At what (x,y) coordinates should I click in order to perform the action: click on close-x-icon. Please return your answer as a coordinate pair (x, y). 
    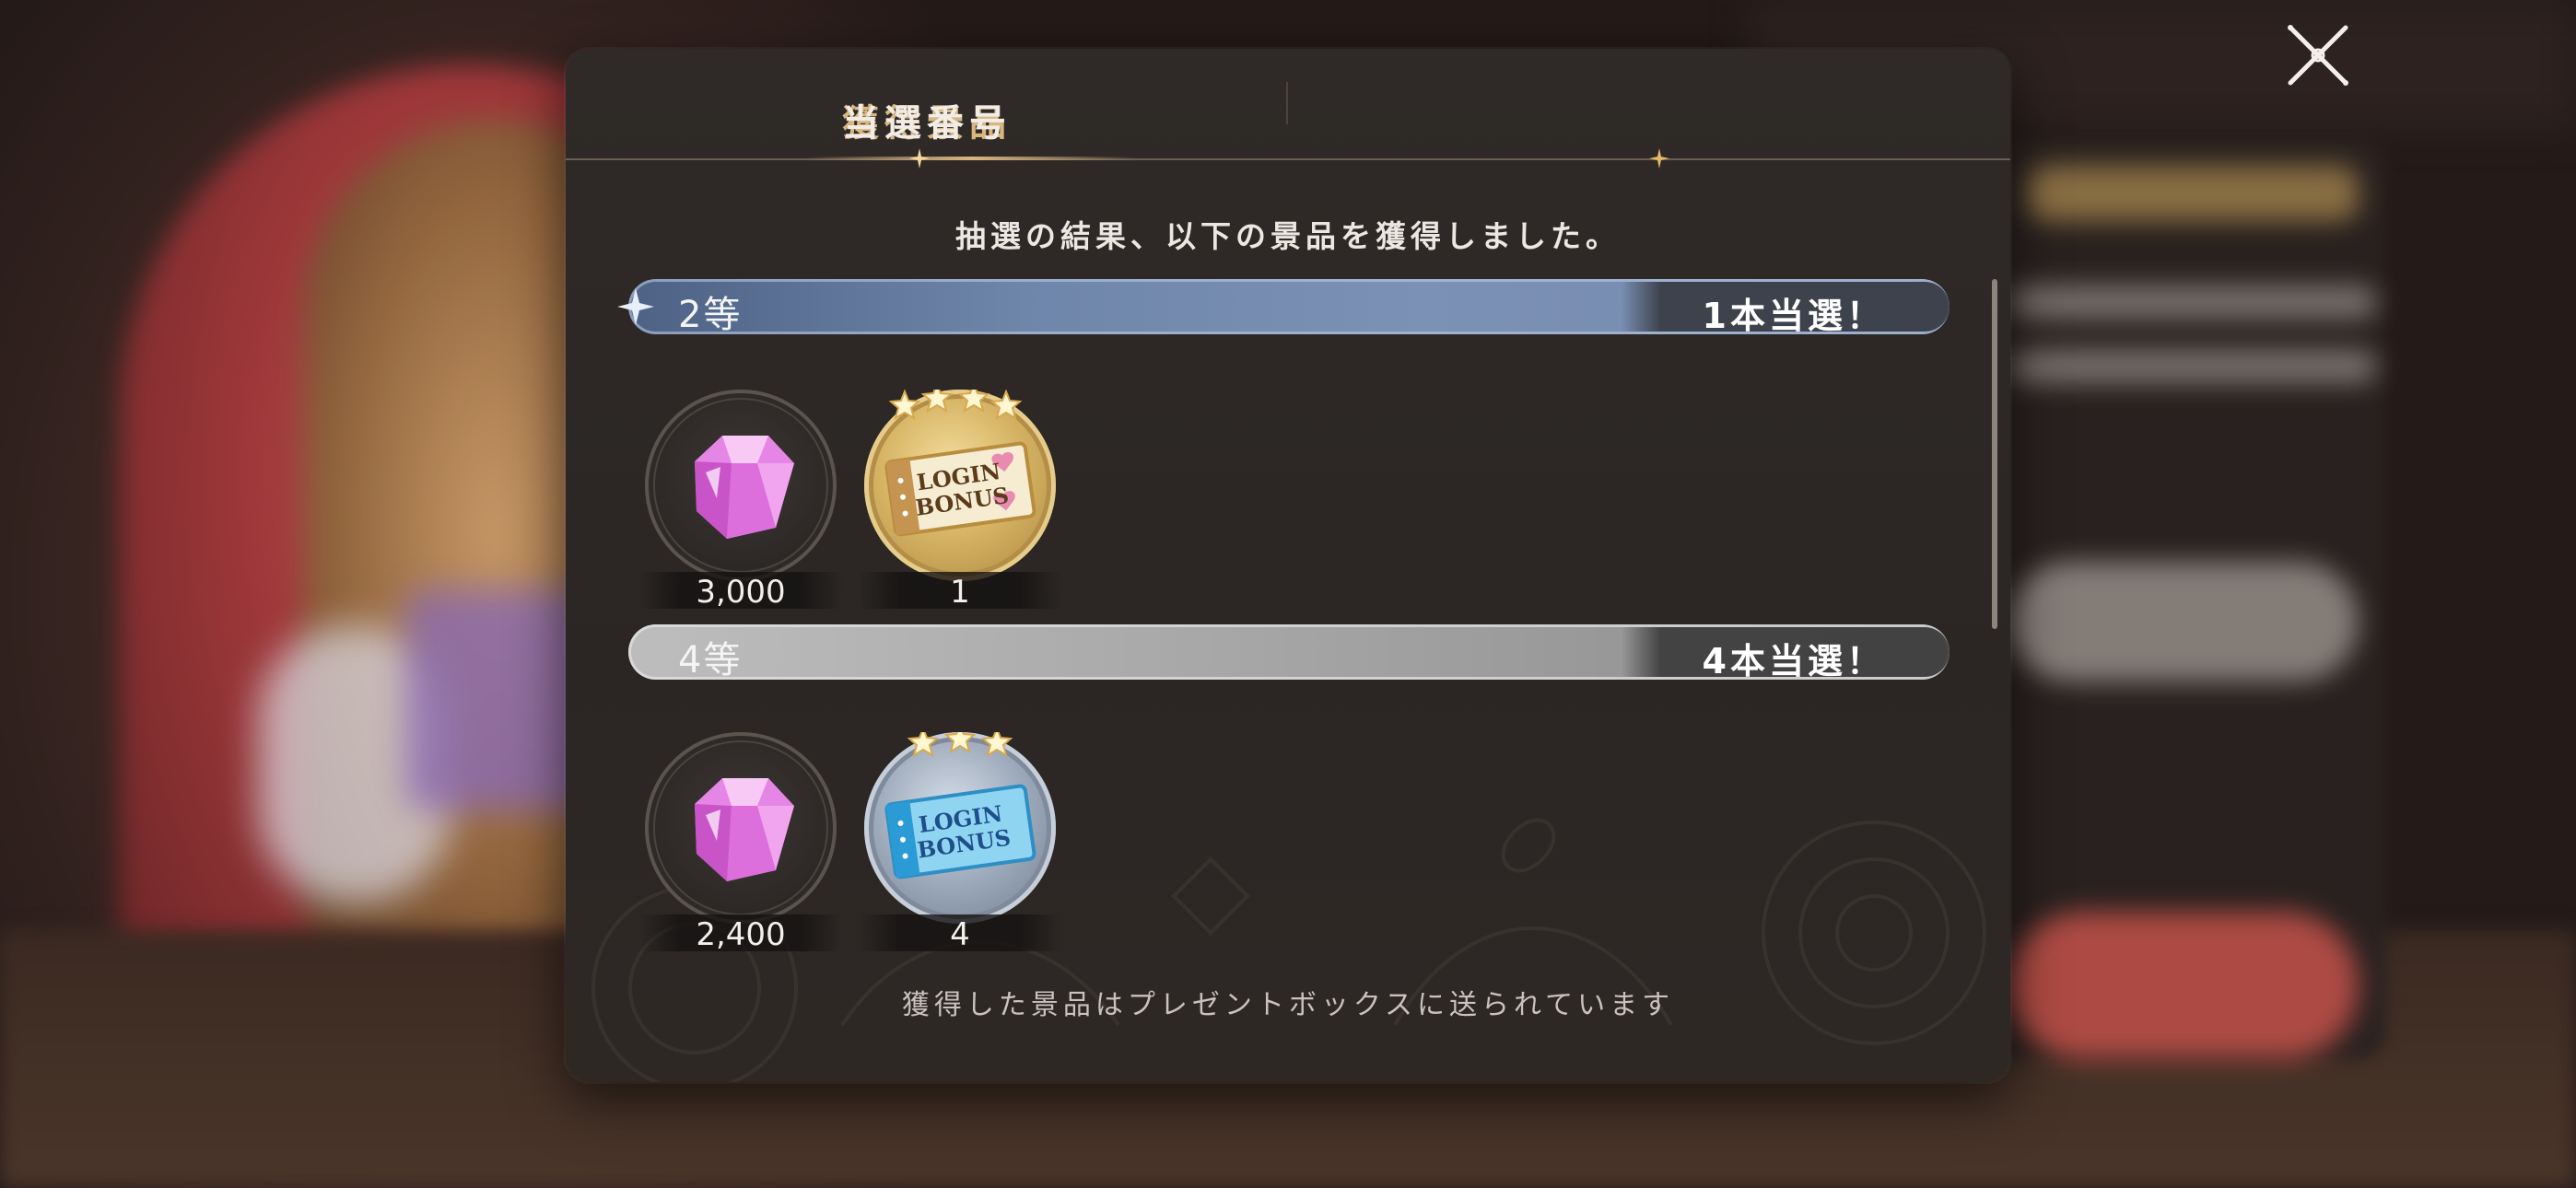
    Looking at the image, I should click on (2318, 55).